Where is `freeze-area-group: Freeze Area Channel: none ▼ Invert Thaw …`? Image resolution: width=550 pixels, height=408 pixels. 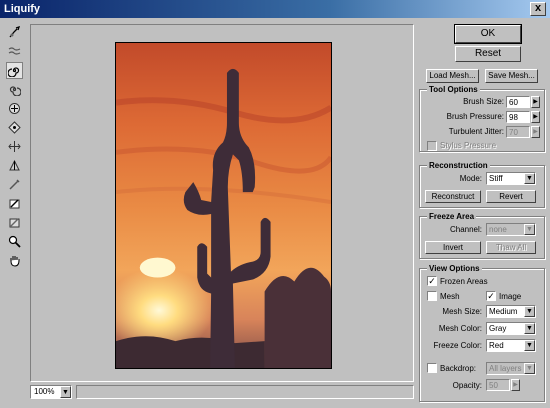
freeze-area-group: Freeze Area Channel: none ▼ Invert Thaw … is located at coordinates (482, 235).